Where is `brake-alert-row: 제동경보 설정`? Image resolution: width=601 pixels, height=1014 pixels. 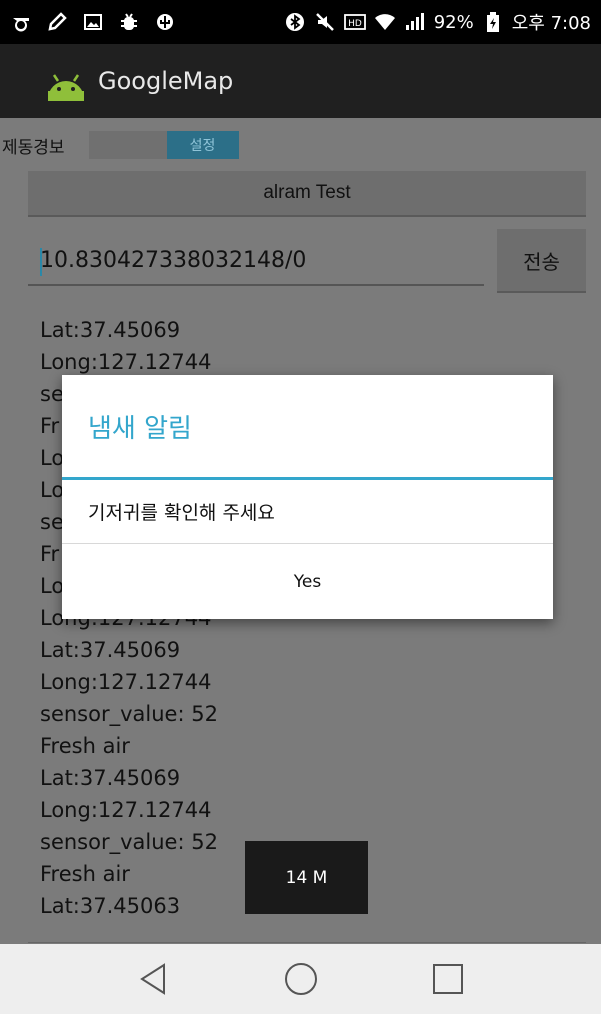 brake-alert-row: 제동경보 설정 is located at coordinates (119, 145).